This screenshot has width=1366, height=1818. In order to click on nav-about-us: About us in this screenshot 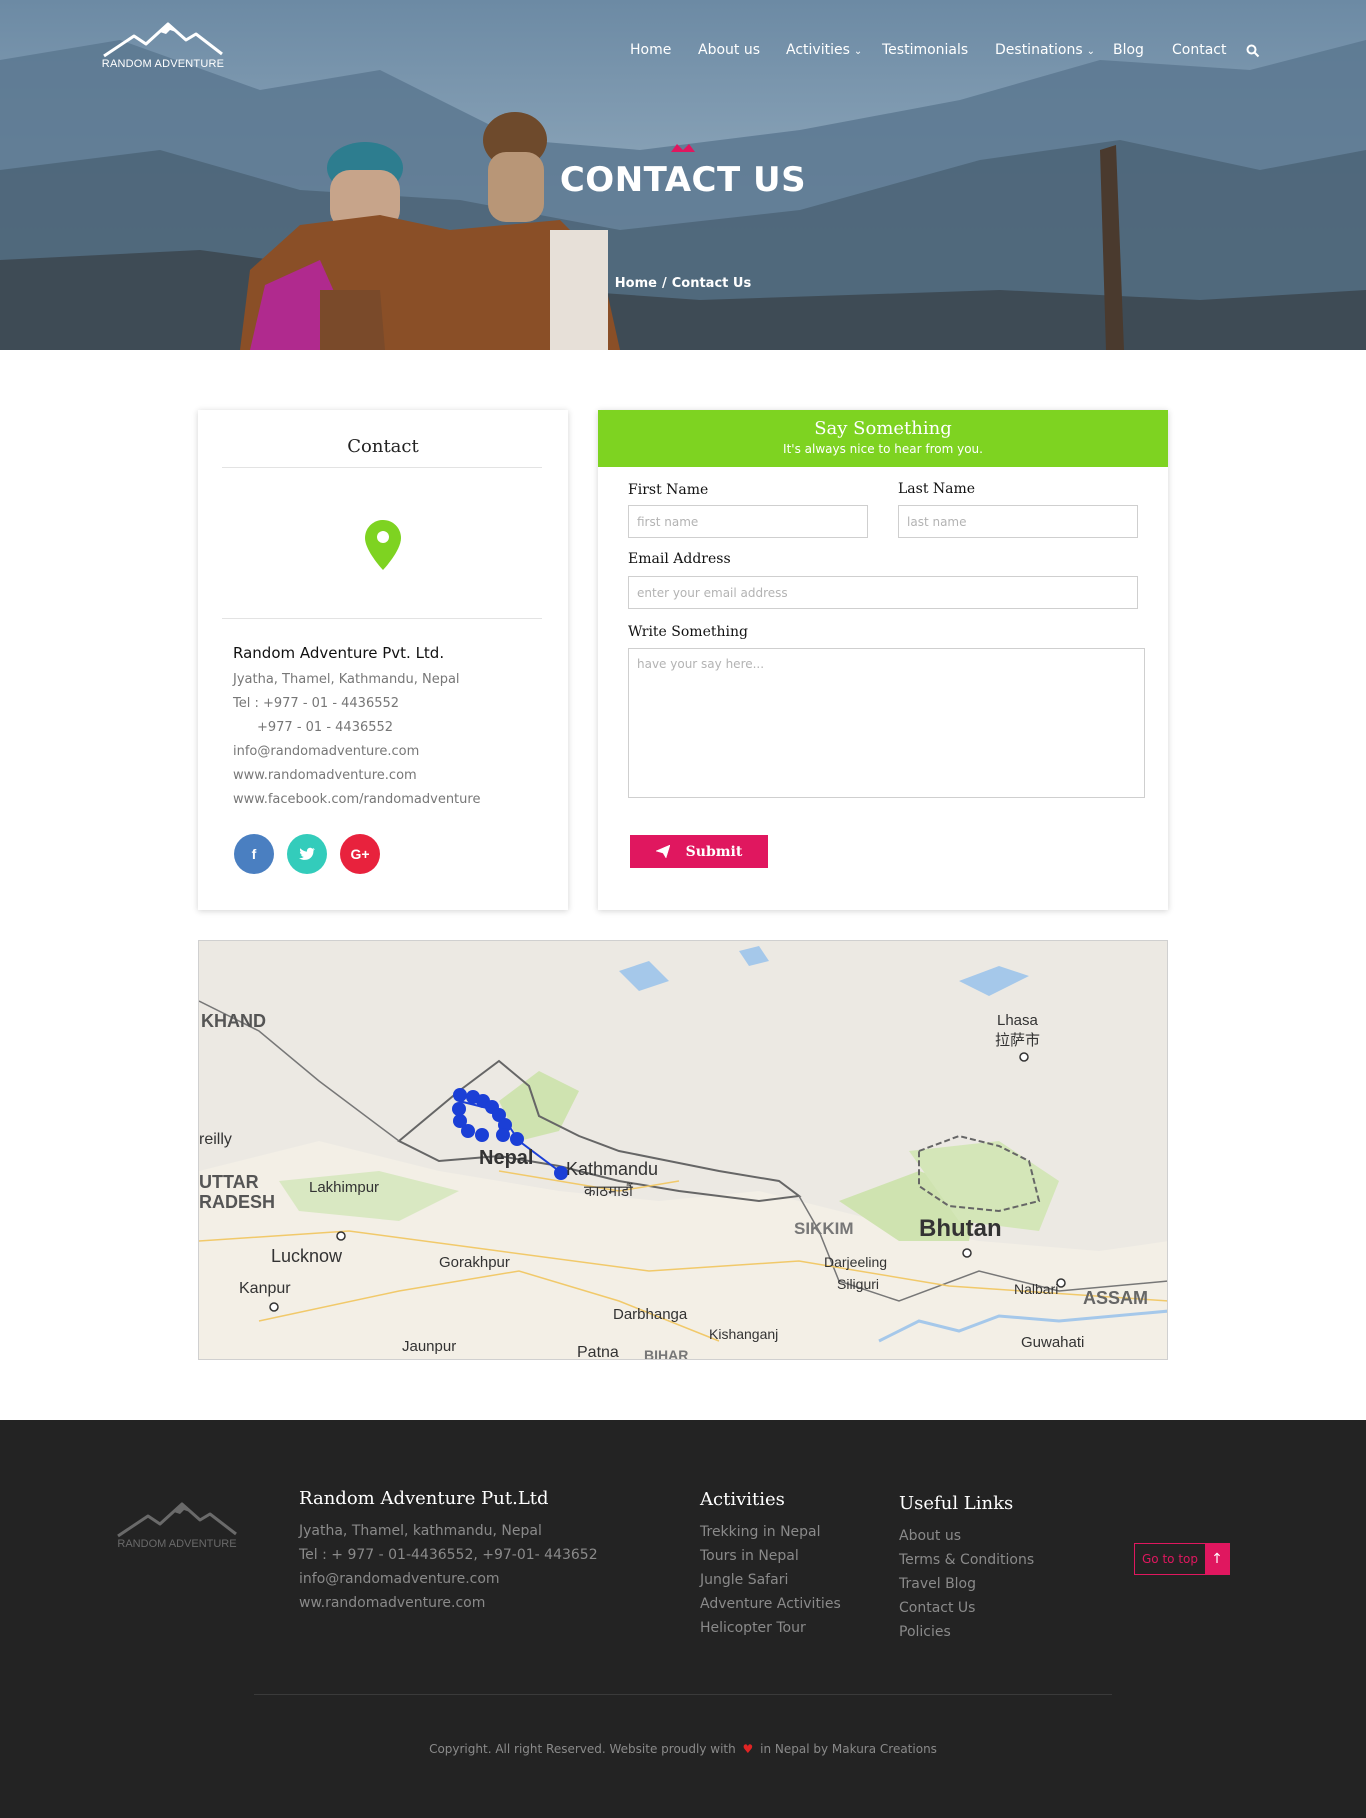, I will do `click(729, 50)`.